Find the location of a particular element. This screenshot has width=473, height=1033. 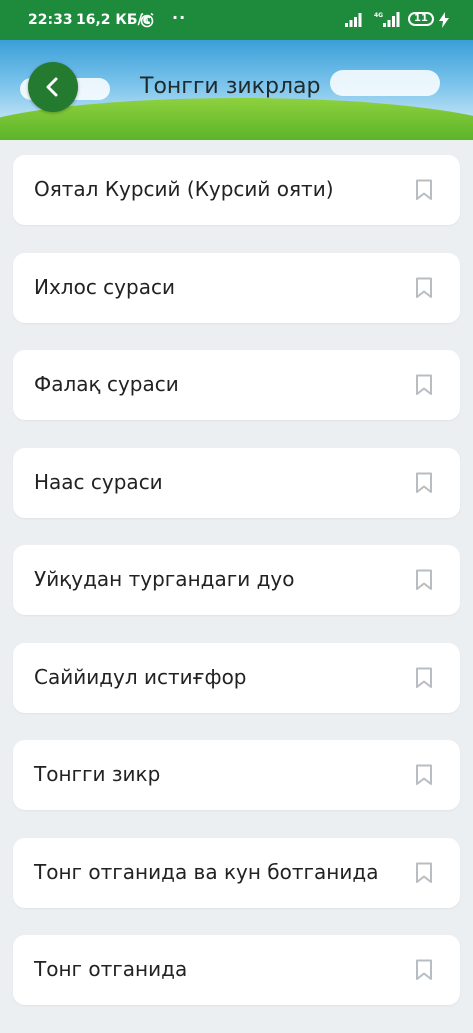

battery-level: 11 is located at coordinates (421, 18).